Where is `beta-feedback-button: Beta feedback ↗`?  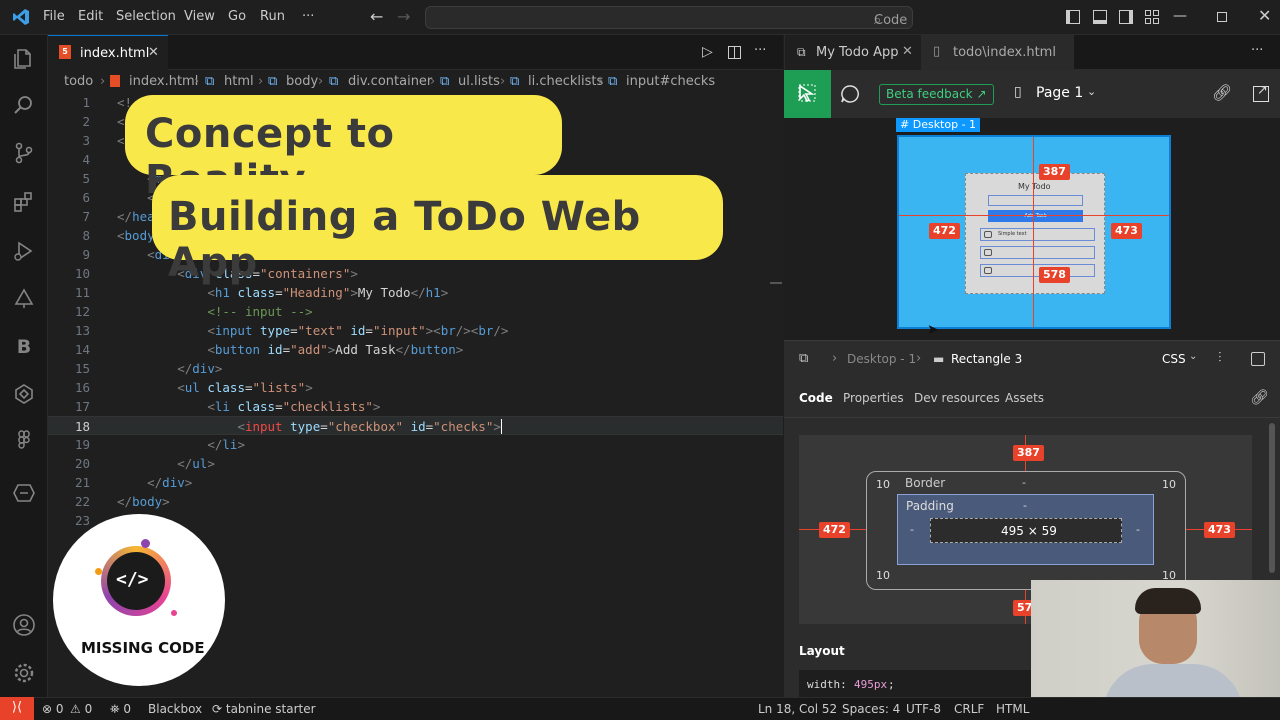
beta-feedback-button: Beta feedback ↗ is located at coordinates (936, 94).